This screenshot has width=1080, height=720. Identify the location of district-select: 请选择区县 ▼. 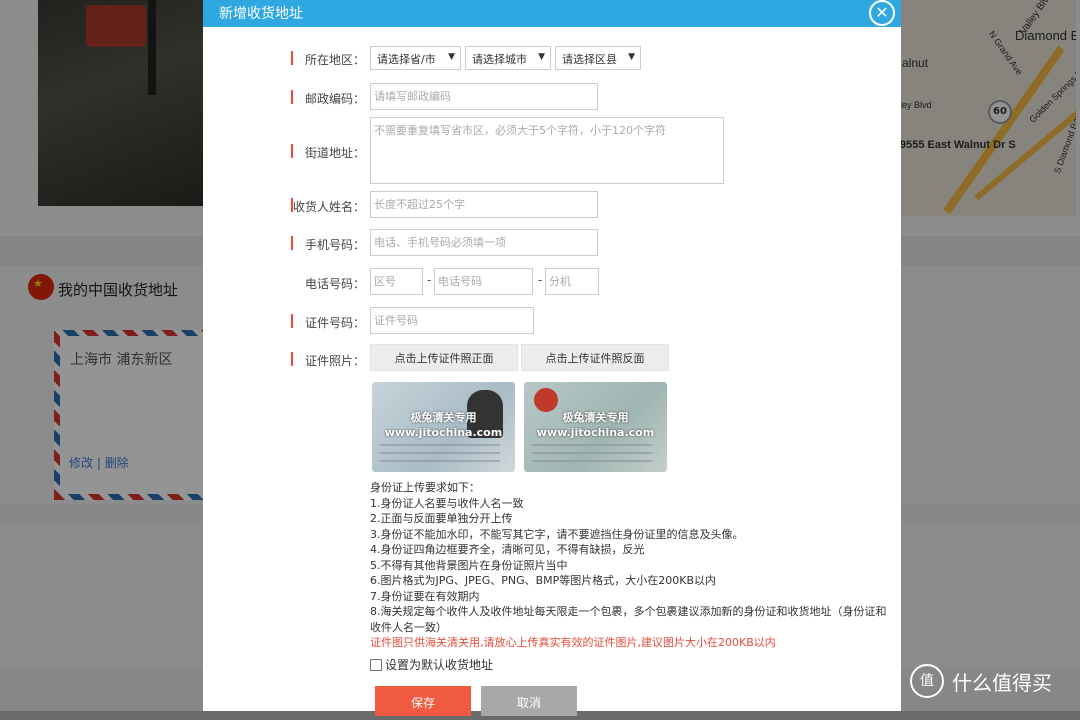
(598, 58).